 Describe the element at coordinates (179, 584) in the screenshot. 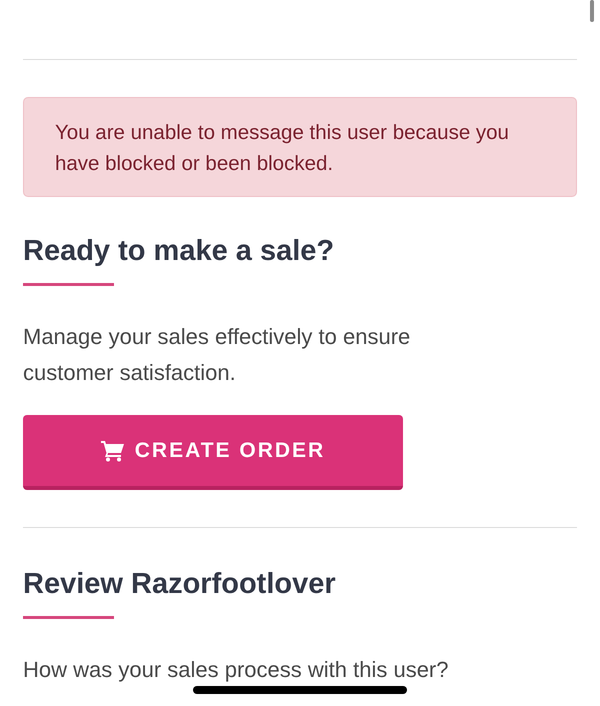

I see `section-heading: Review Razorfootlover` at that location.